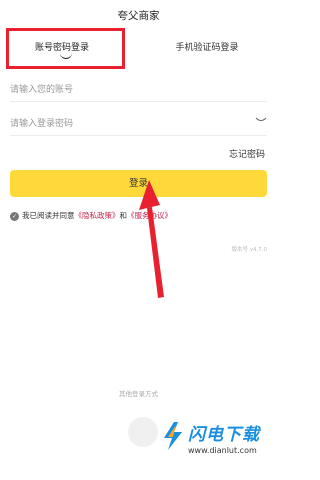 This screenshot has width=320, height=480. Describe the element at coordinates (207, 46) in the screenshot. I see `tab-sms-code: 手机验证码登录` at that location.